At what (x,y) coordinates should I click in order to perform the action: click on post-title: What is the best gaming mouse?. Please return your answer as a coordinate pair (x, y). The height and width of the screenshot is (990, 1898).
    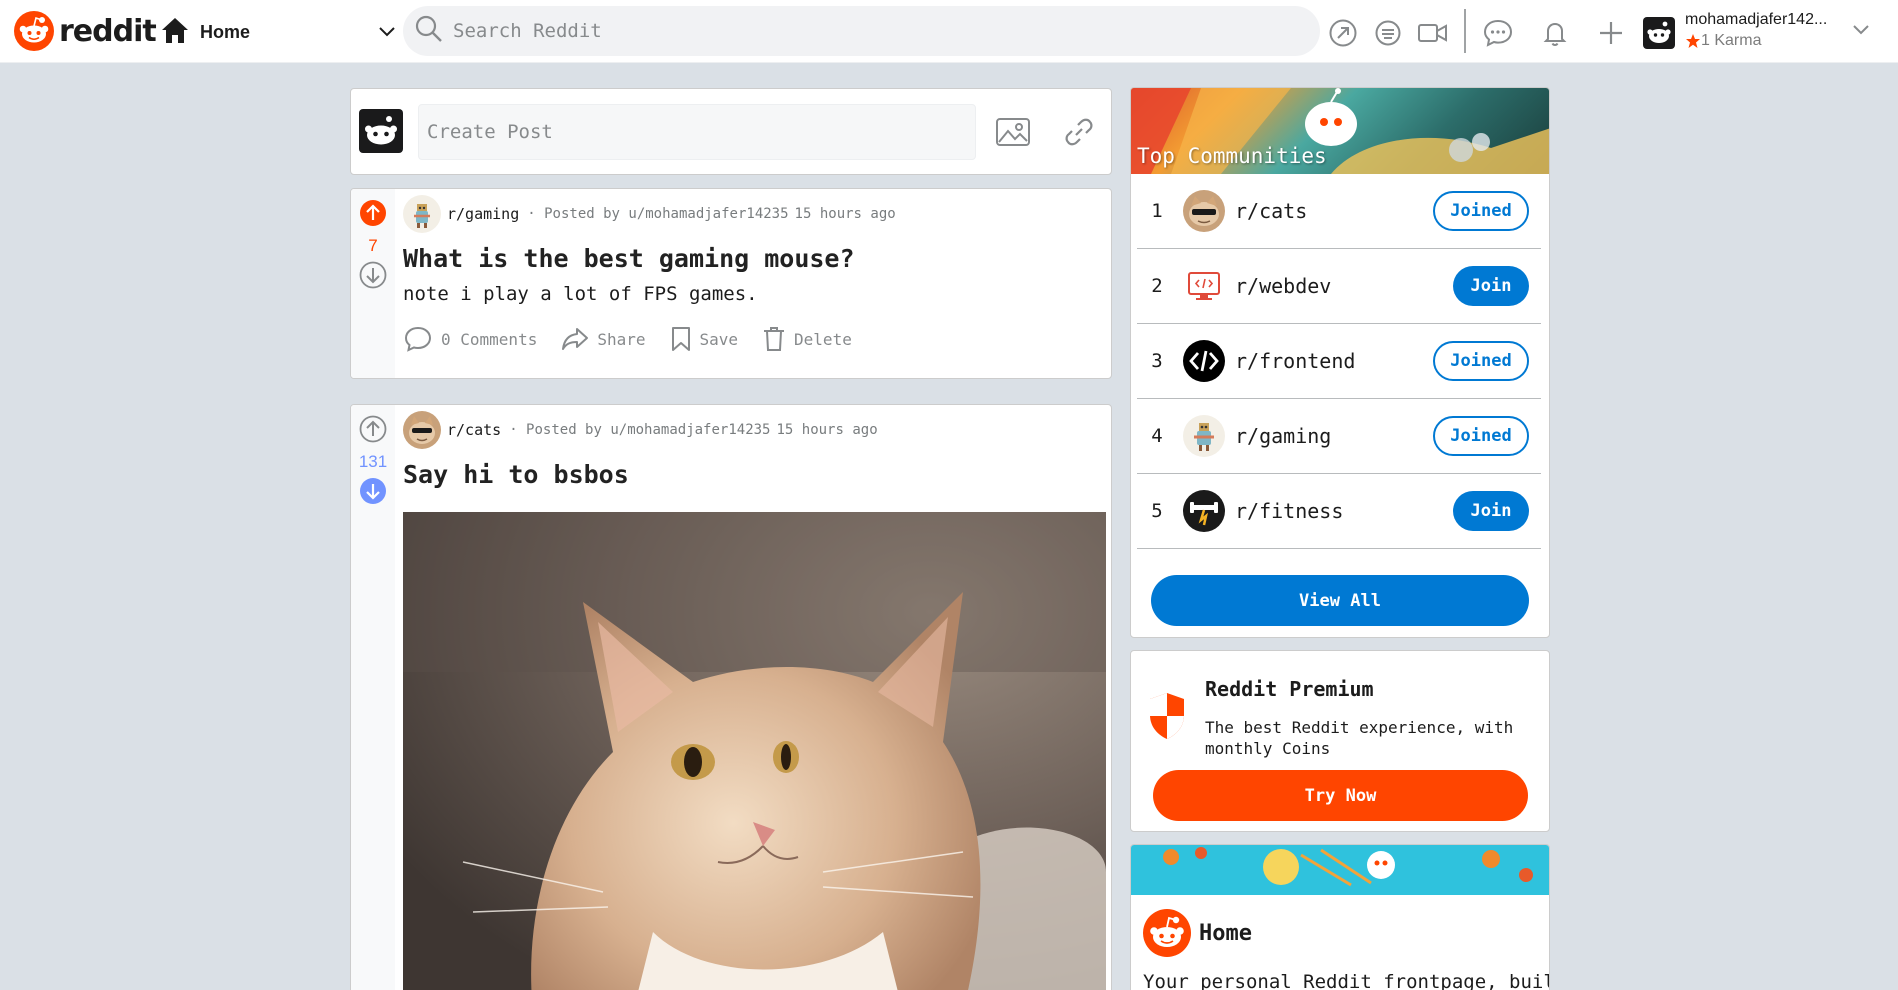
    Looking at the image, I should click on (754, 259).